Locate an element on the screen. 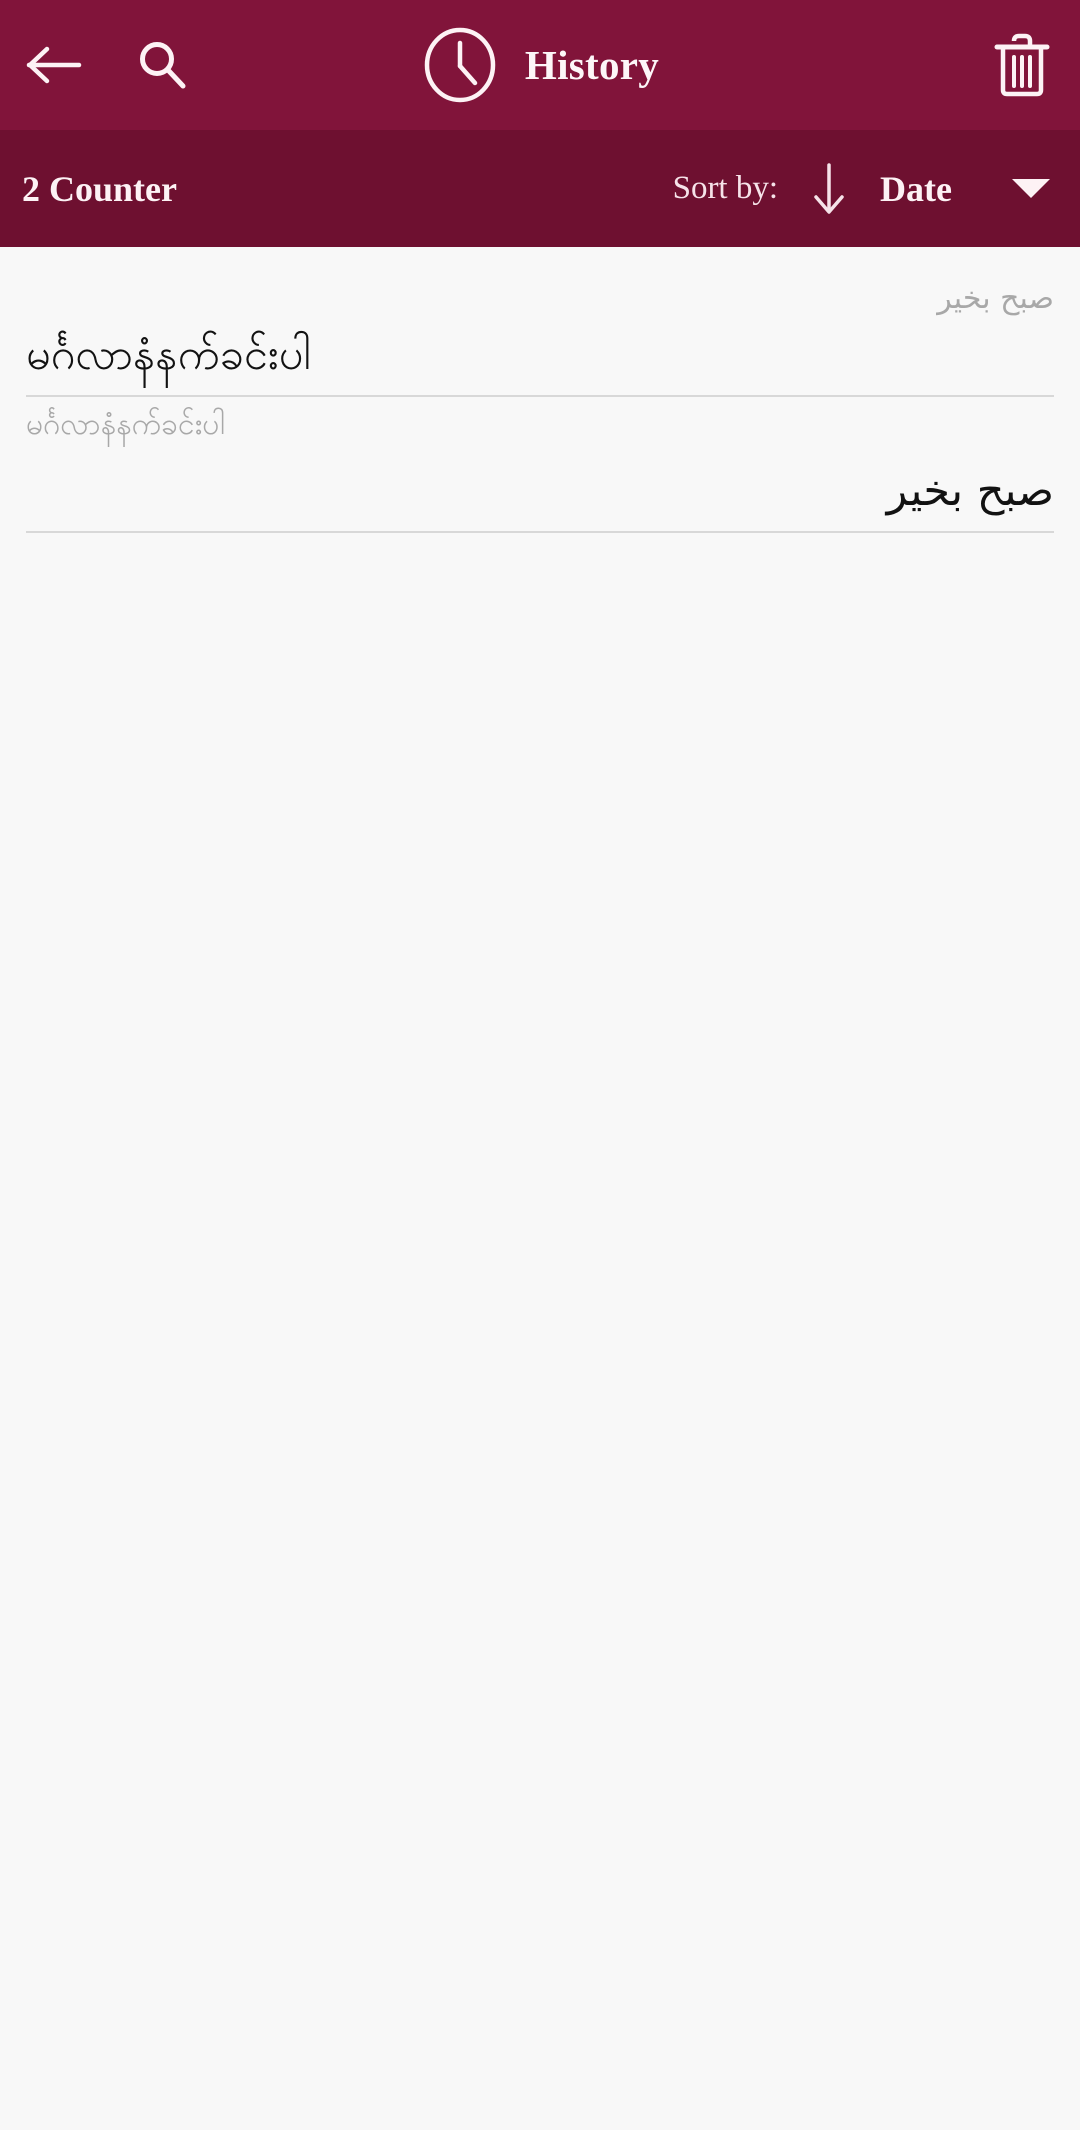 This screenshot has height=2130, width=1080. history-item: صبح بخير မင်္ဂလာနံနက်ခင်းပါ is located at coordinates (540, 326).